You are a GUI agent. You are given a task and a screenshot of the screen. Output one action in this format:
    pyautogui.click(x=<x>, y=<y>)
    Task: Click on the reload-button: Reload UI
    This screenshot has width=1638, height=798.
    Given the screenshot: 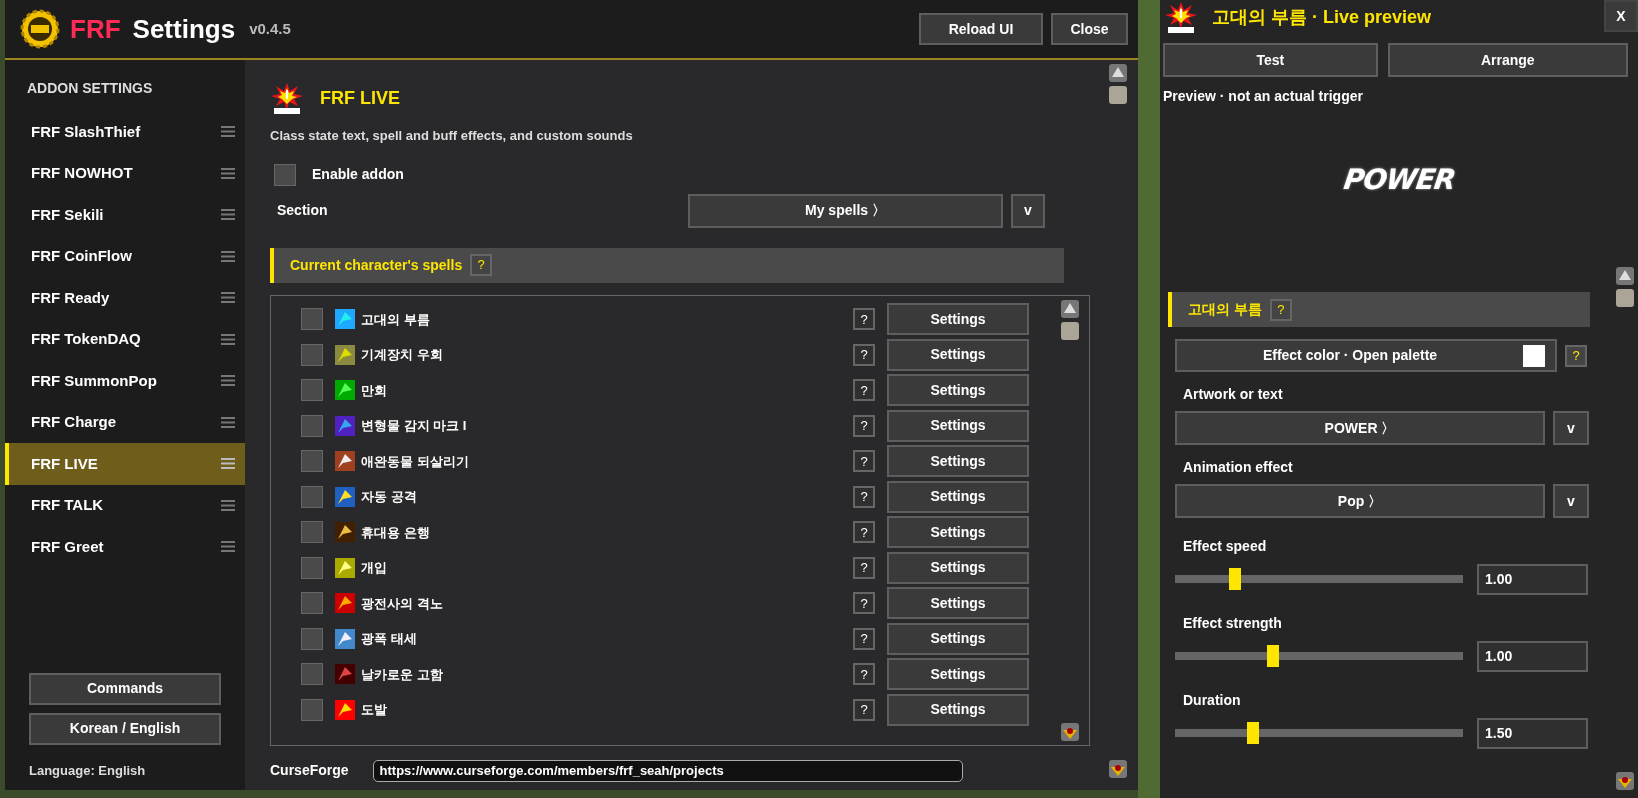 What is the action you would take?
    pyautogui.click(x=981, y=29)
    